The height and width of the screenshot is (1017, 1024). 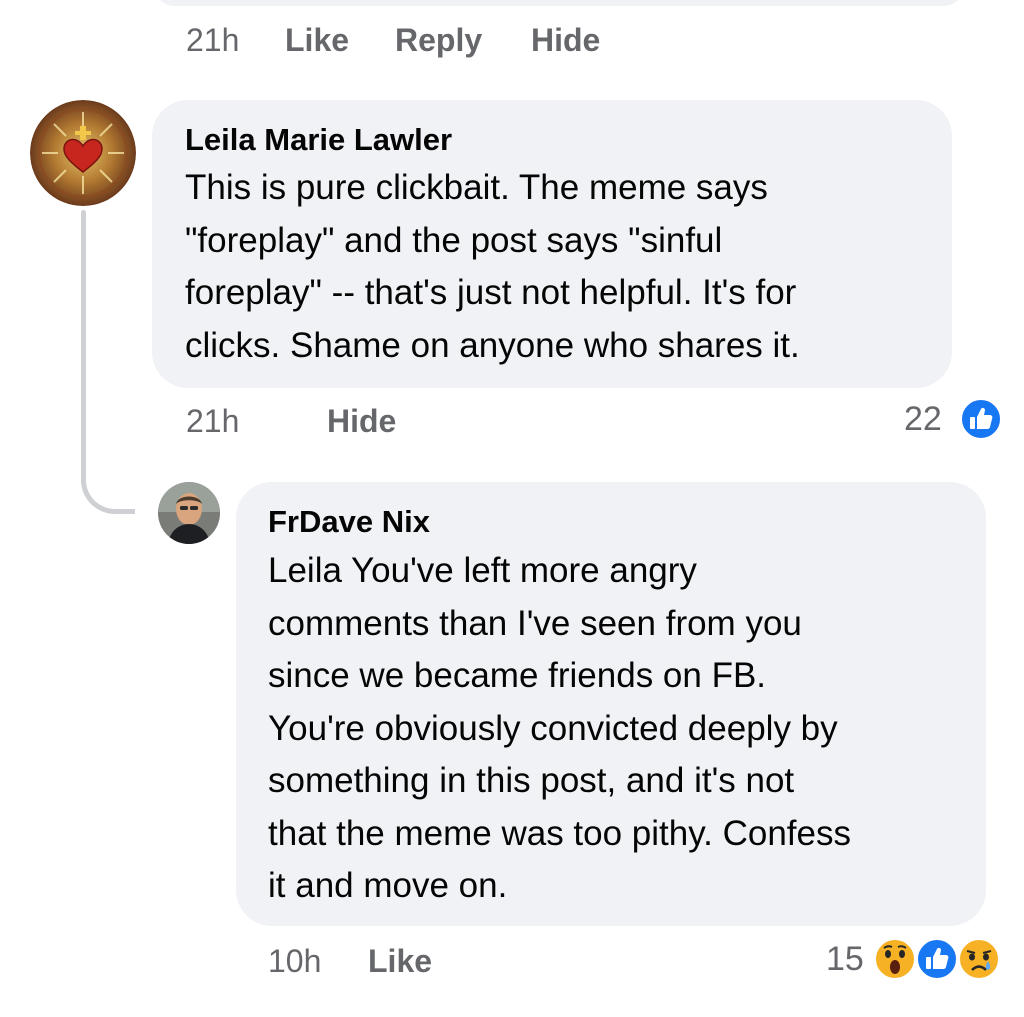 What do you see at coordinates (212, 421) in the screenshot?
I see `comment-timestamp: 21h` at bounding box center [212, 421].